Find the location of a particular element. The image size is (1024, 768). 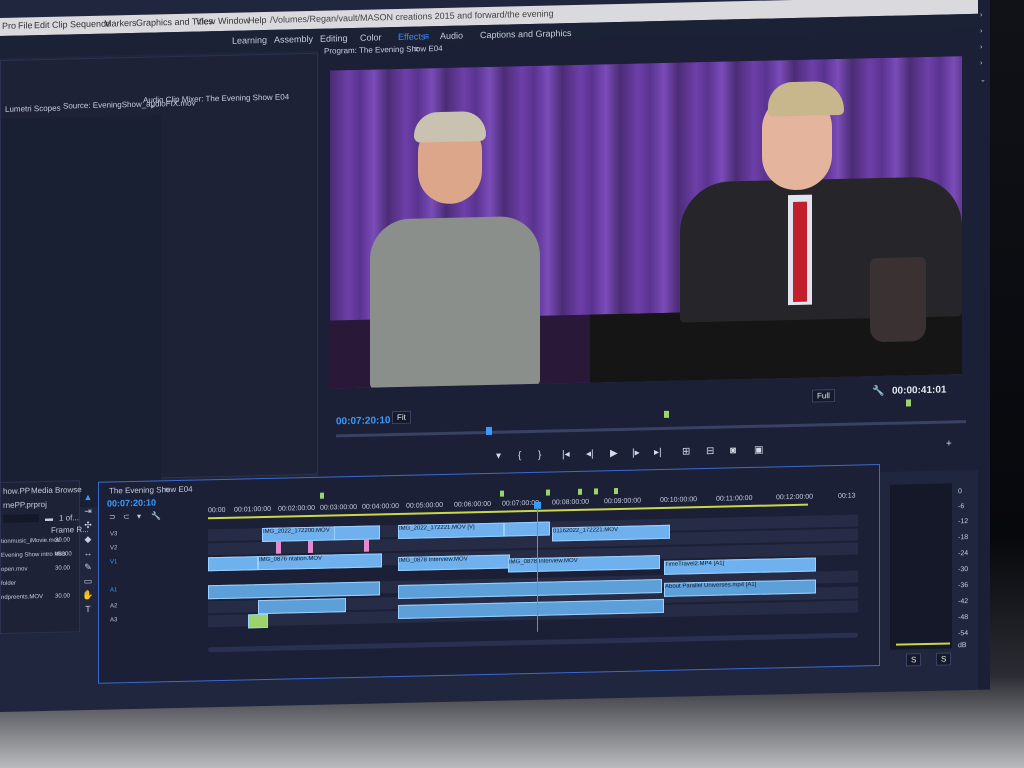

menu-app: Pro is located at coordinates (9, 26).